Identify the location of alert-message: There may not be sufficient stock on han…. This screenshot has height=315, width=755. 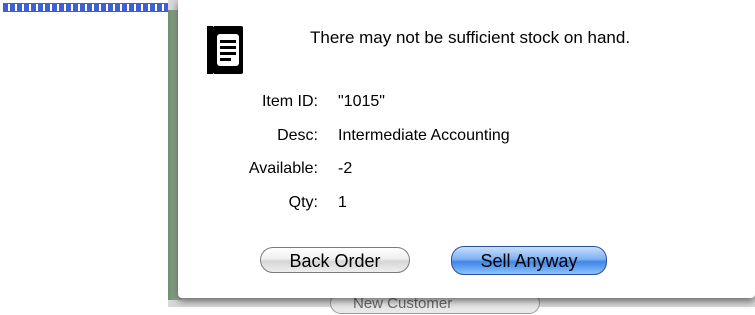
(470, 37).